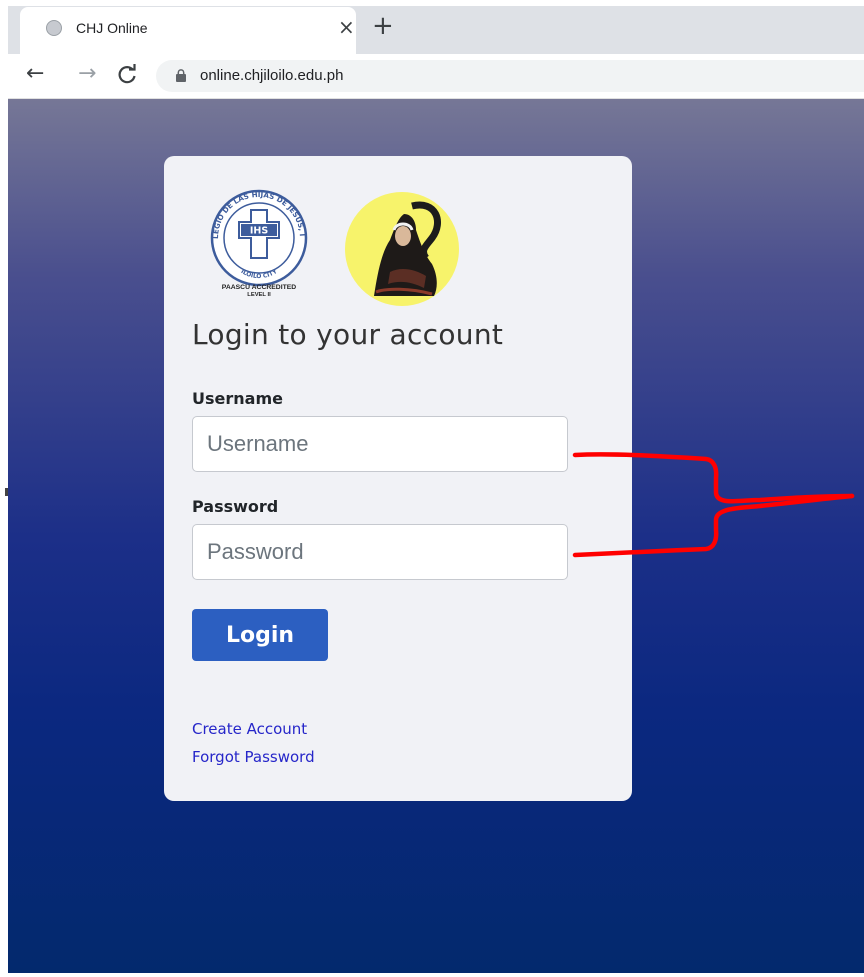 This screenshot has height=977, width=864. Describe the element at coordinates (181, 75) in the screenshot. I see `lock-icon` at that location.